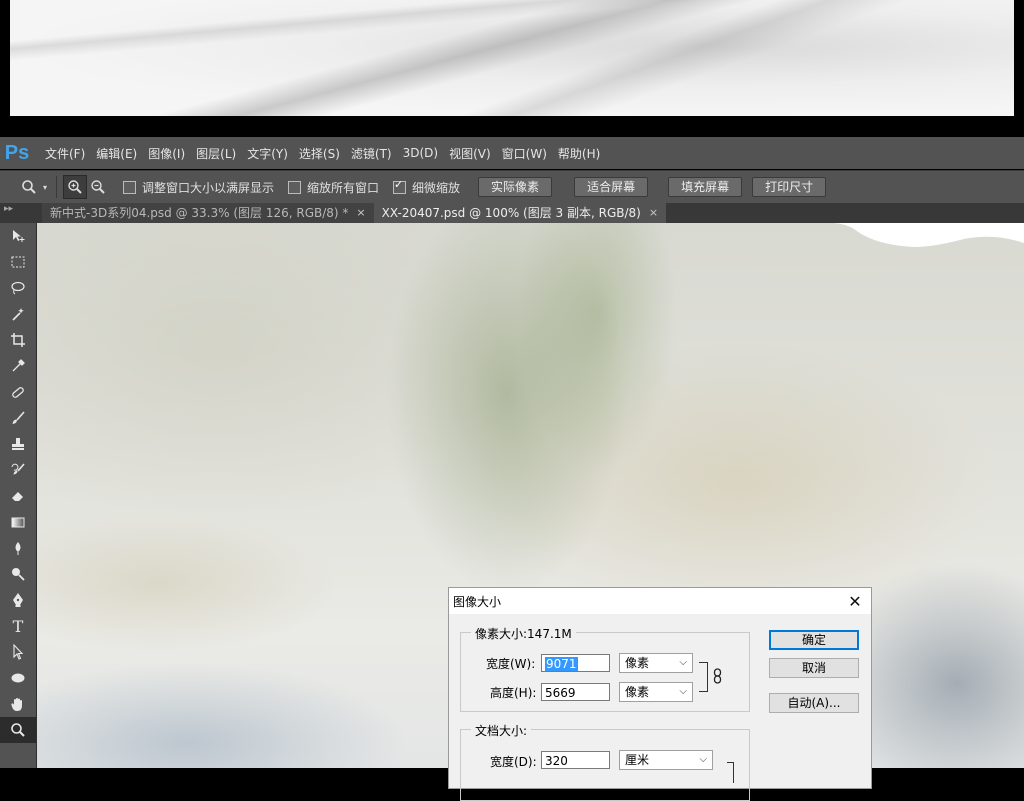  Describe the element at coordinates (513, 762) in the screenshot. I see `doc-width-label: 宽度(D):` at that location.